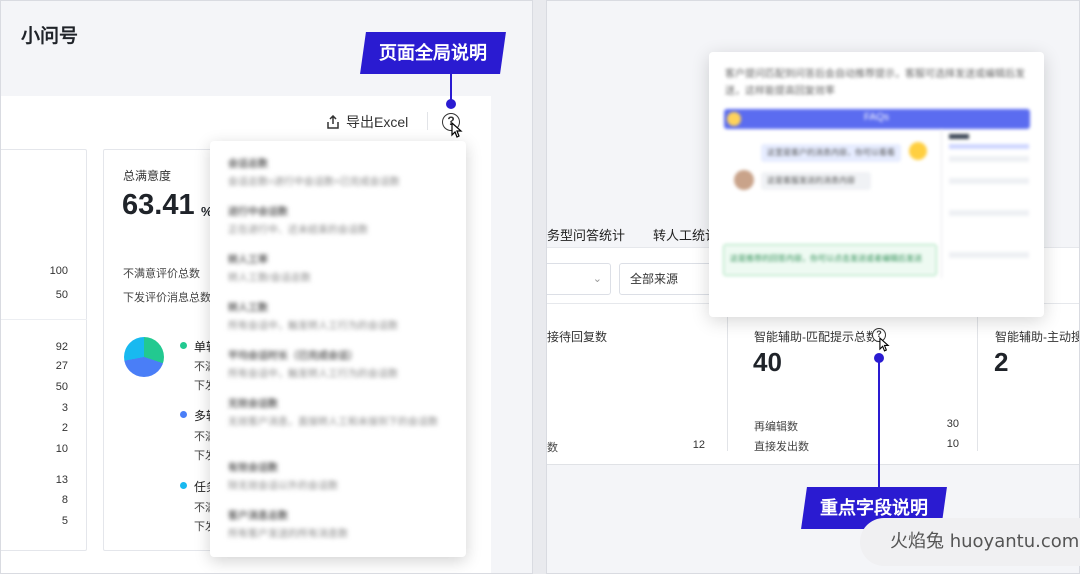 This screenshot has height=574, width=1080. What do you see at coordinates (333, 122) in the screenshot?
I see `export-icon` at bounding box center [333, 122].